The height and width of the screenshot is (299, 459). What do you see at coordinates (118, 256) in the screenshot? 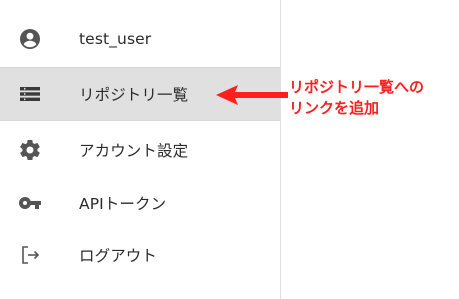
I see `menu-item-label: ログアウト` at bounding box center [118, 256].